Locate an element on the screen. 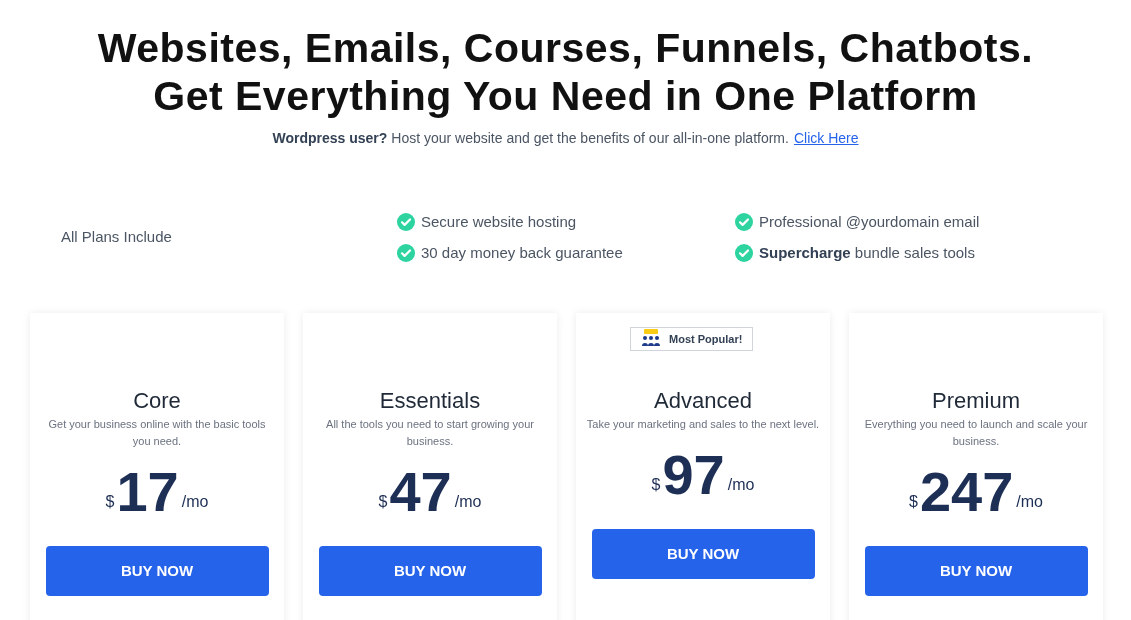 This screenshot has height=620, width=1131. plan-description: Get your business online with the basic tools you need. is located at coordinates (157, 433).